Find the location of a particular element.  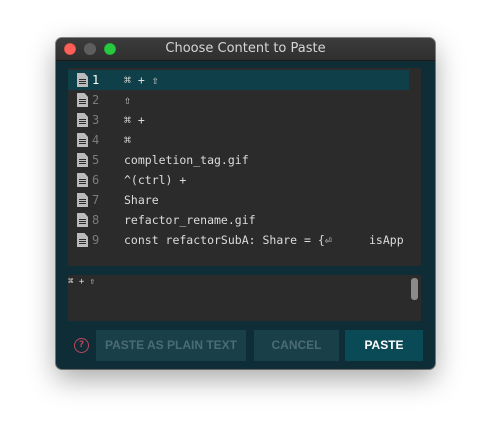

item-number: 3 is located at coordinates (96, 120).